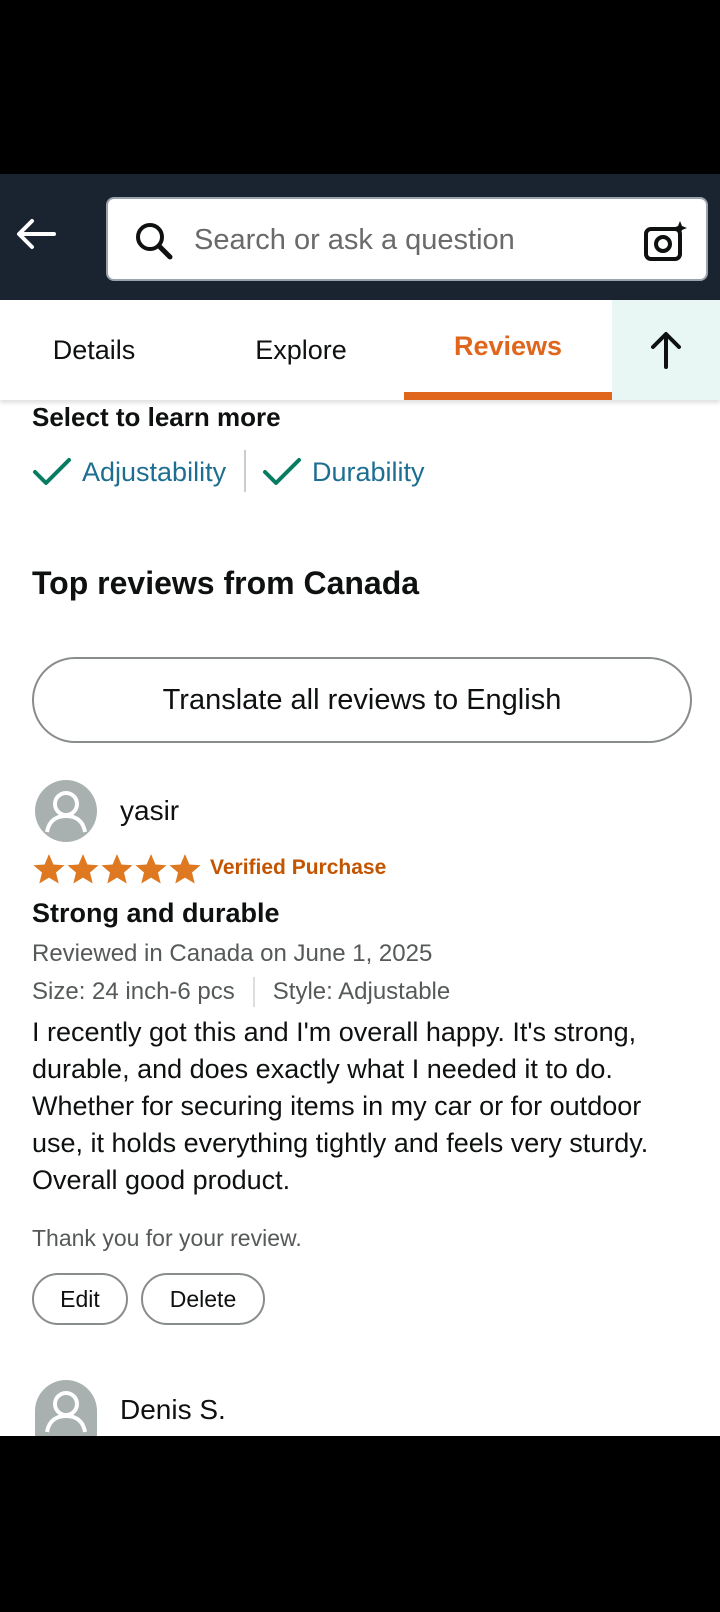 Image resolution: width=720 pixels, height=1612 pixels. I want to click on search-bar, so click(407, 239).